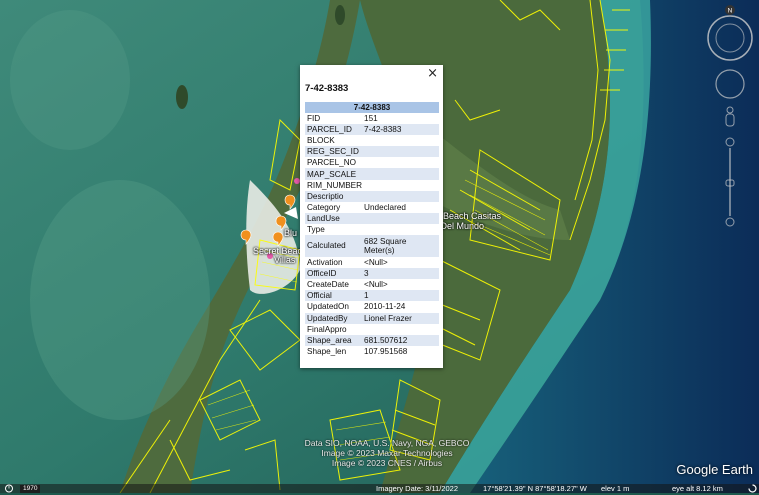 The height and width of the screenshot is (495, 759). I want to click on close-icon: ×, so click(432, 73).